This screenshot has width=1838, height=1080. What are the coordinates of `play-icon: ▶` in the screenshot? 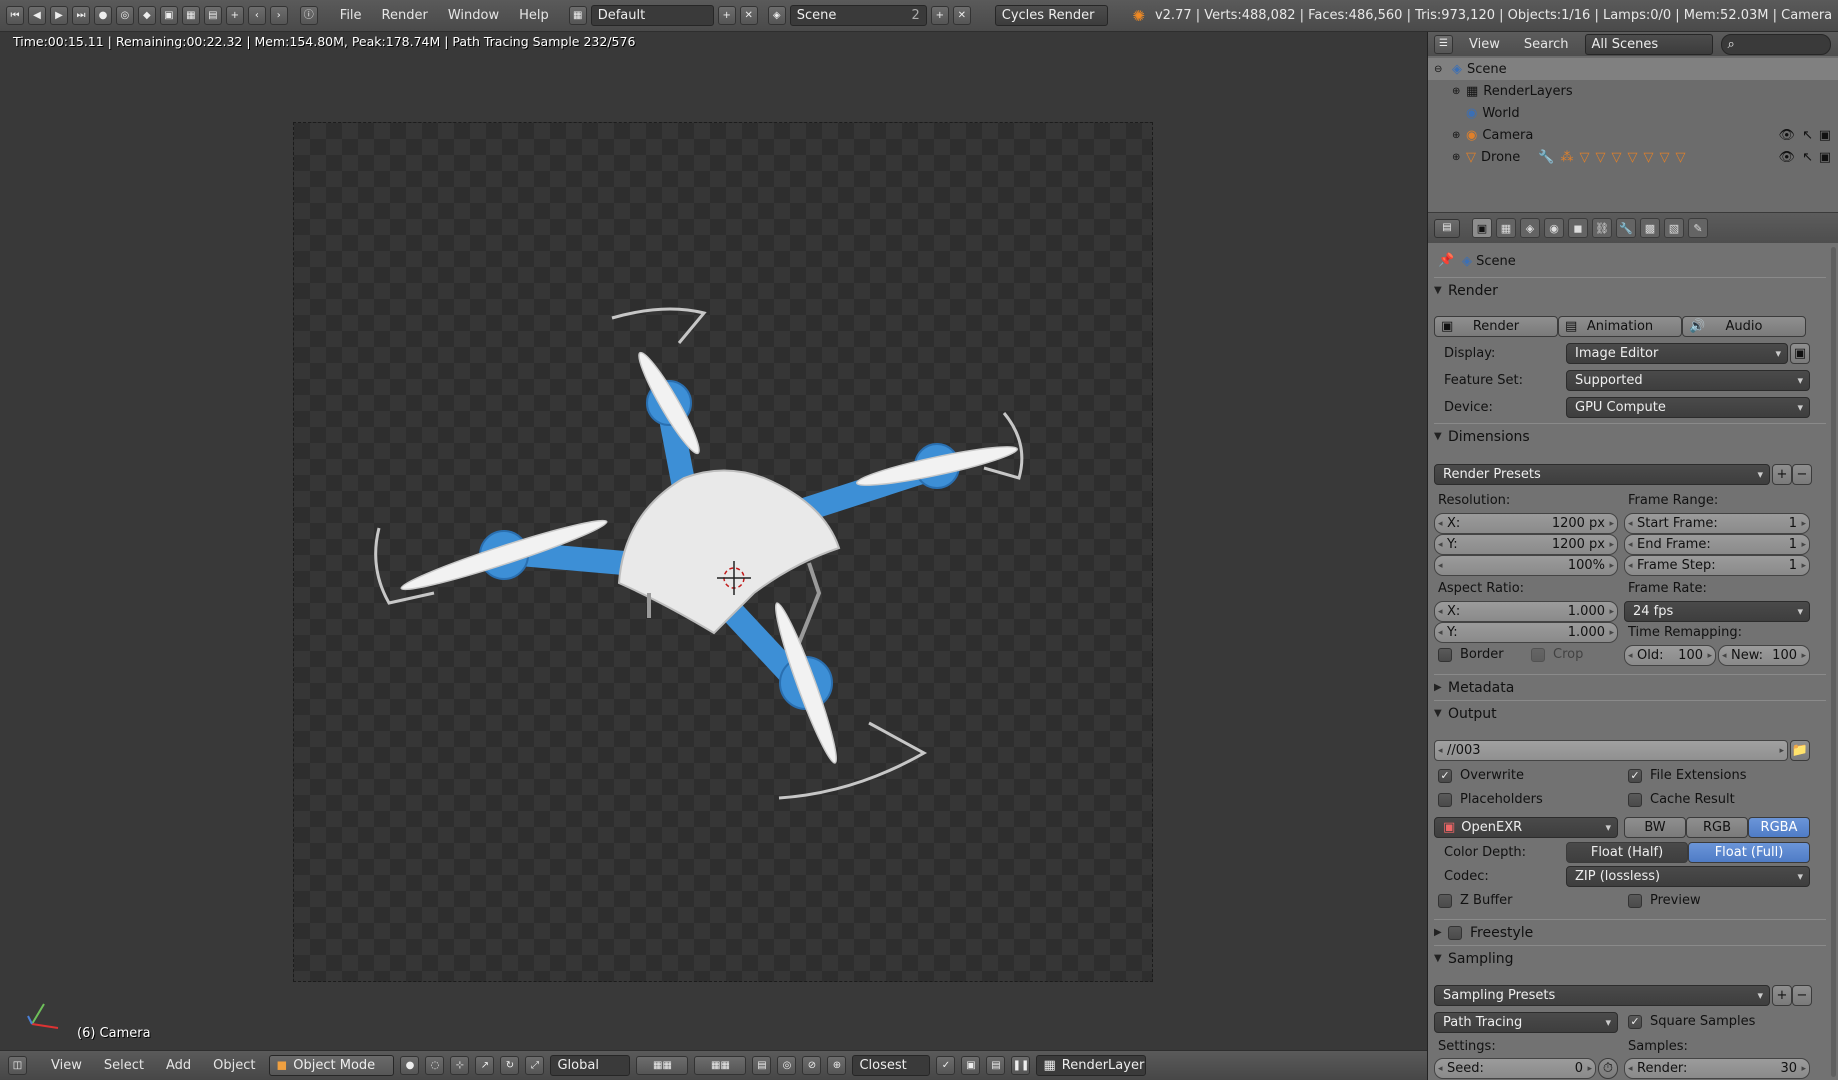 It's located at (58, 15).